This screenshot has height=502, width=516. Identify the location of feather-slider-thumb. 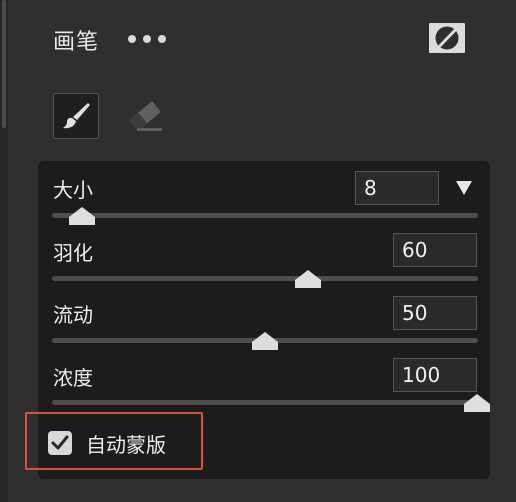
(307, 279).